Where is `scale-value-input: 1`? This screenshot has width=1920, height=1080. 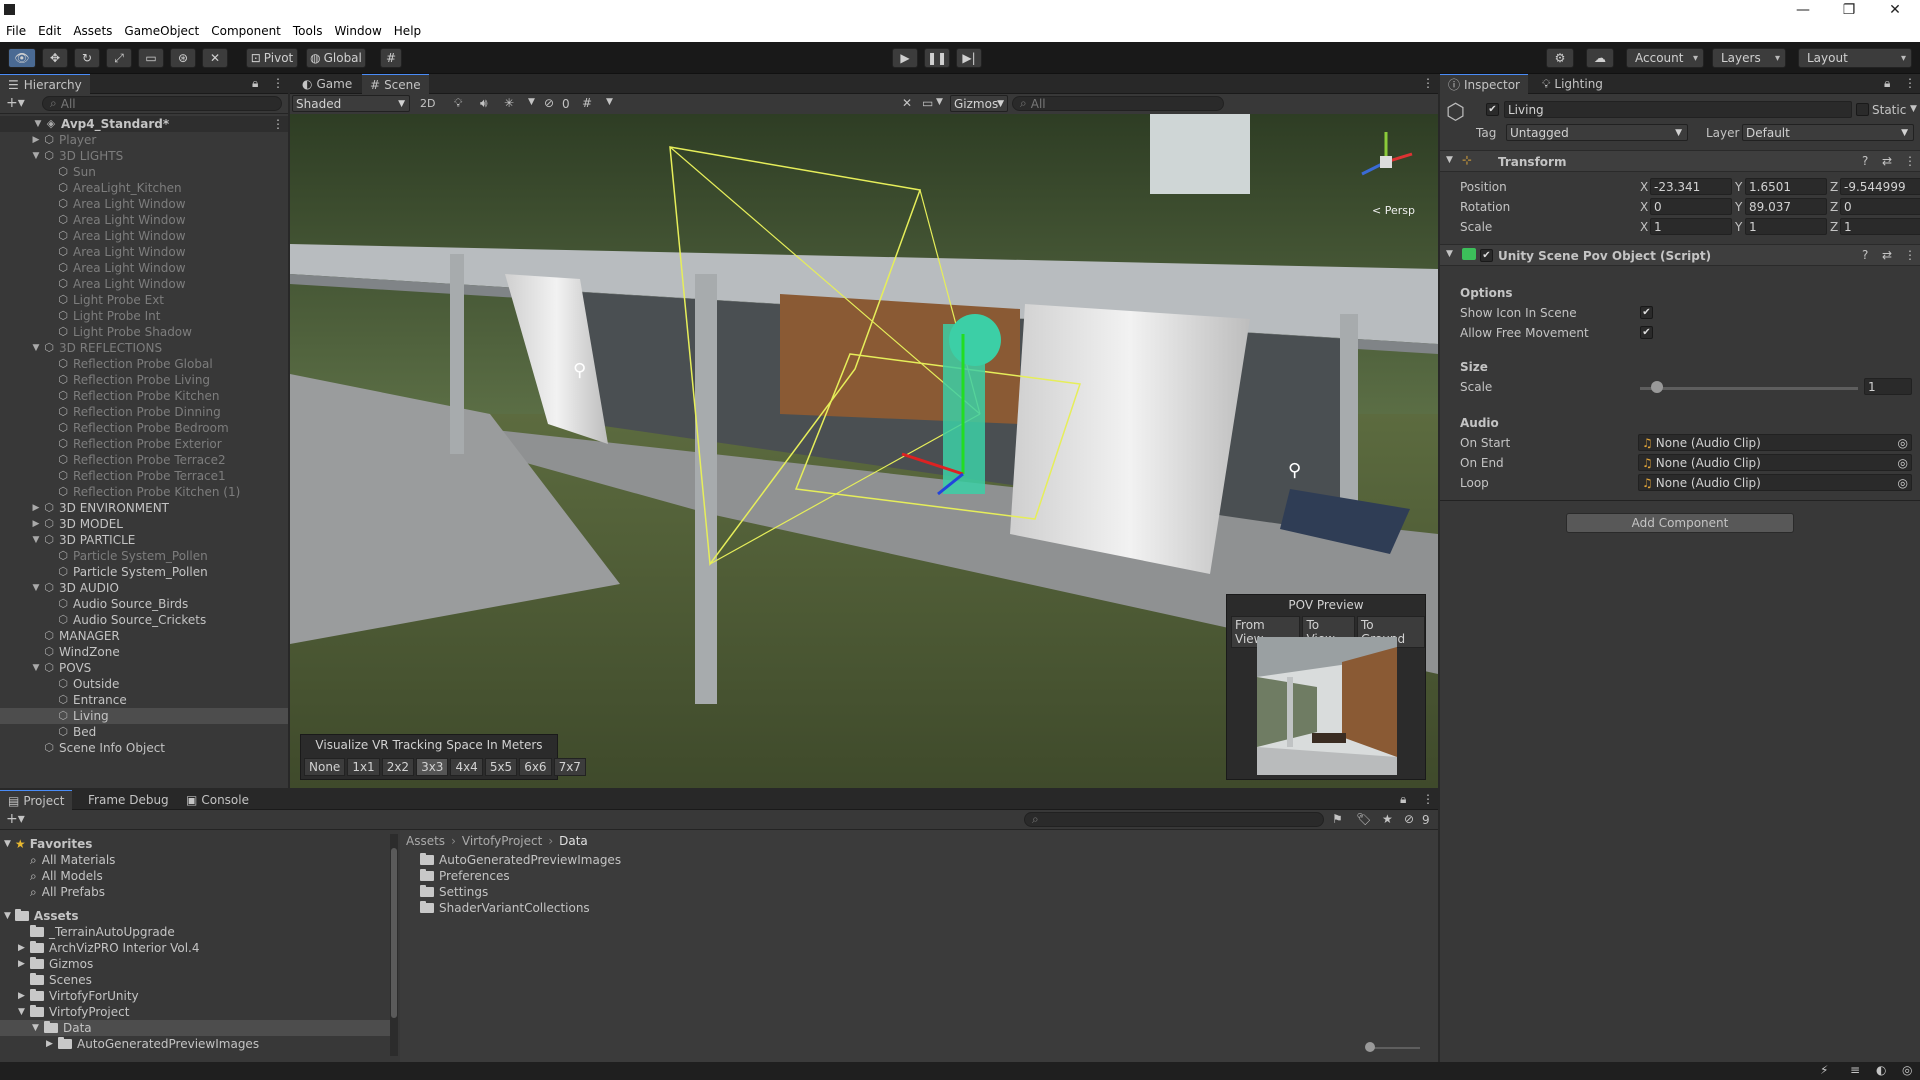
scale-value-input: 1 is located at coordinates (1888, 386).